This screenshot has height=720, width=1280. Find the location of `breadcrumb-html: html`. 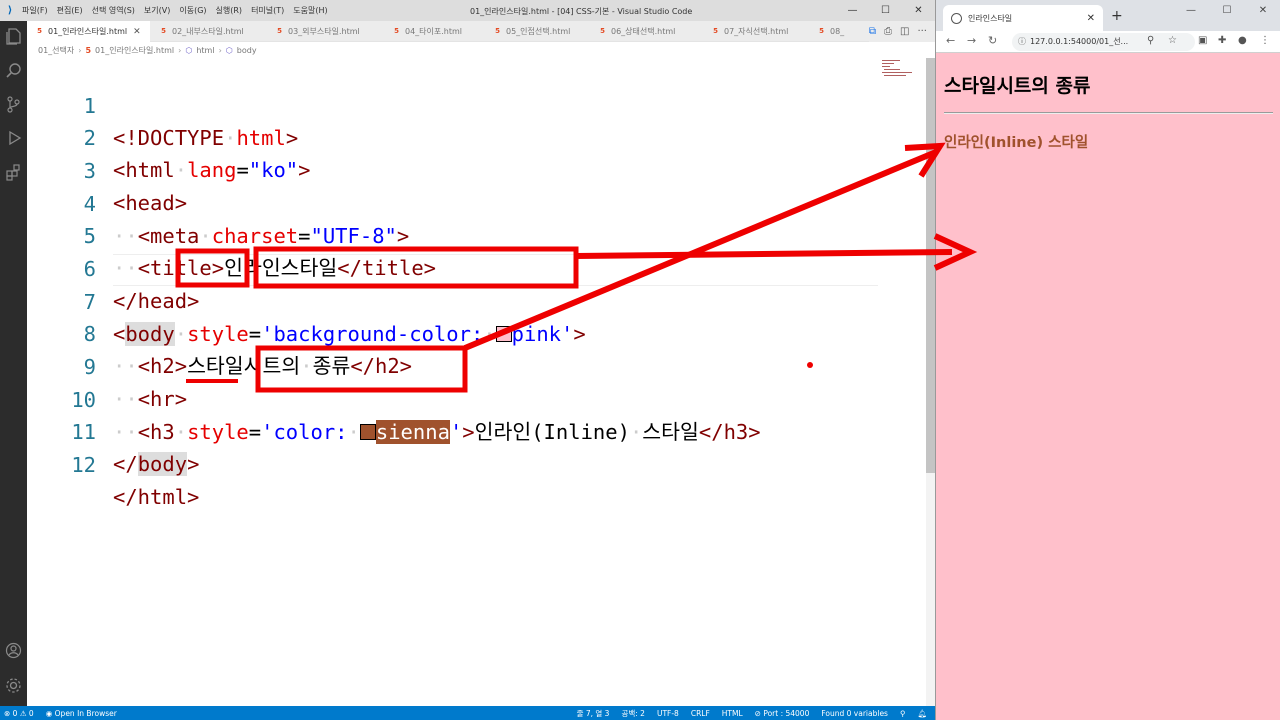

breadcrumb-html: html is located at coordinates (205, 50).